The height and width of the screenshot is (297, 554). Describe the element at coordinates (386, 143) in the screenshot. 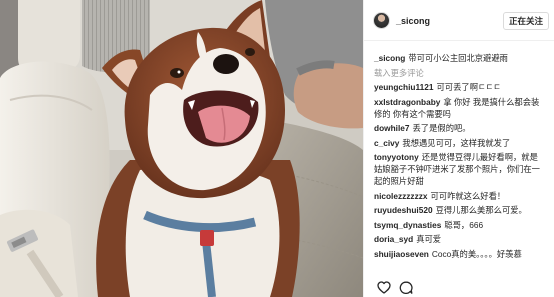

I see `comment-username: c_civy` at that location.